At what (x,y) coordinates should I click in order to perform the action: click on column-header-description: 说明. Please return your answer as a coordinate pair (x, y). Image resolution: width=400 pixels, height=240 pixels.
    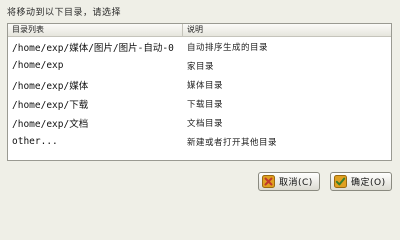
    Looking at the image, I should click on (287, 30).